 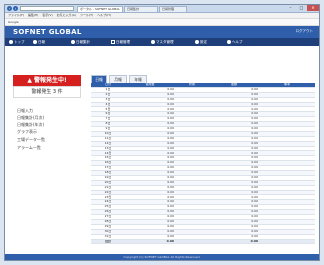 What do you see at coordinates (47, 8) in the screenshot?
I see `address-bar` at bounding box center [47, 8].